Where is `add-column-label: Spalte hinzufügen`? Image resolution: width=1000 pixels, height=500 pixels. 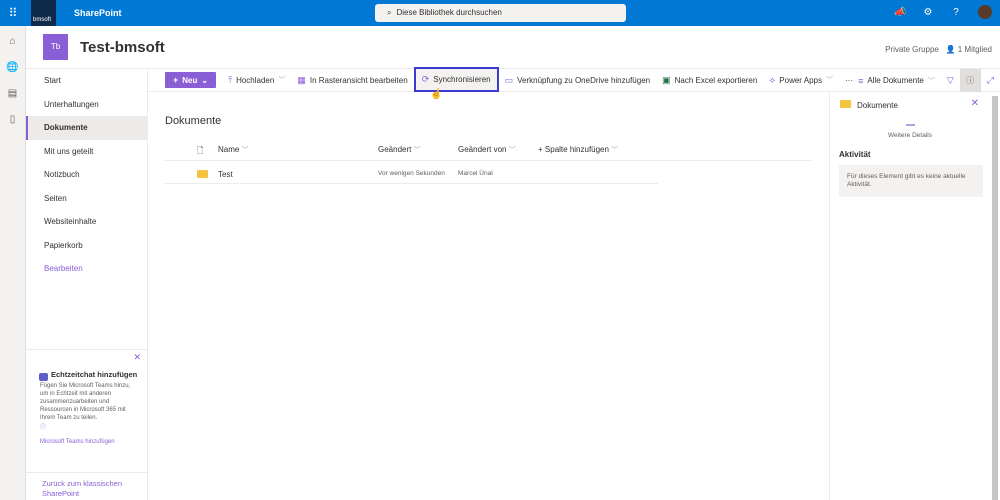 add-column-label: Spalte hinzufügen is located at coordinates (576, 149).